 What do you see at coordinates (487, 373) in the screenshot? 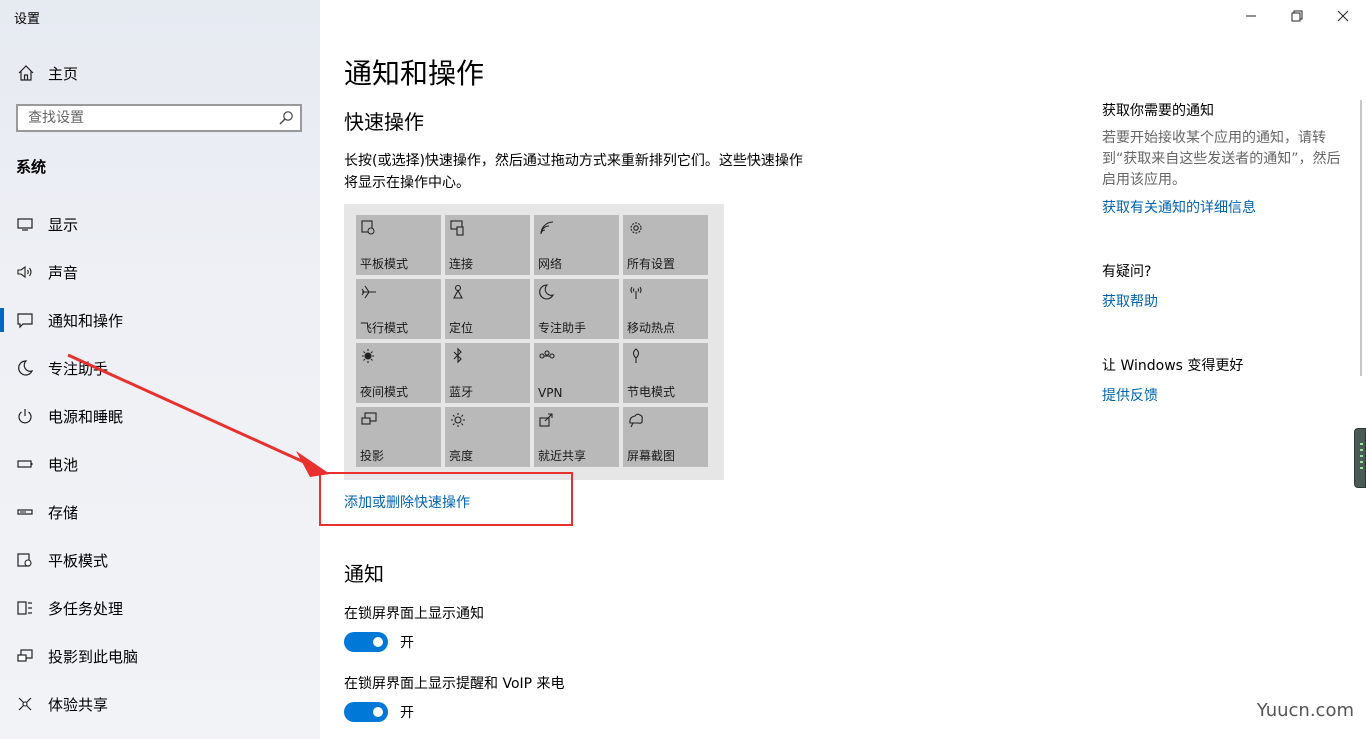
I see `quick-action-bluetooth: 蓝牙` at bounding box center [487, 373].